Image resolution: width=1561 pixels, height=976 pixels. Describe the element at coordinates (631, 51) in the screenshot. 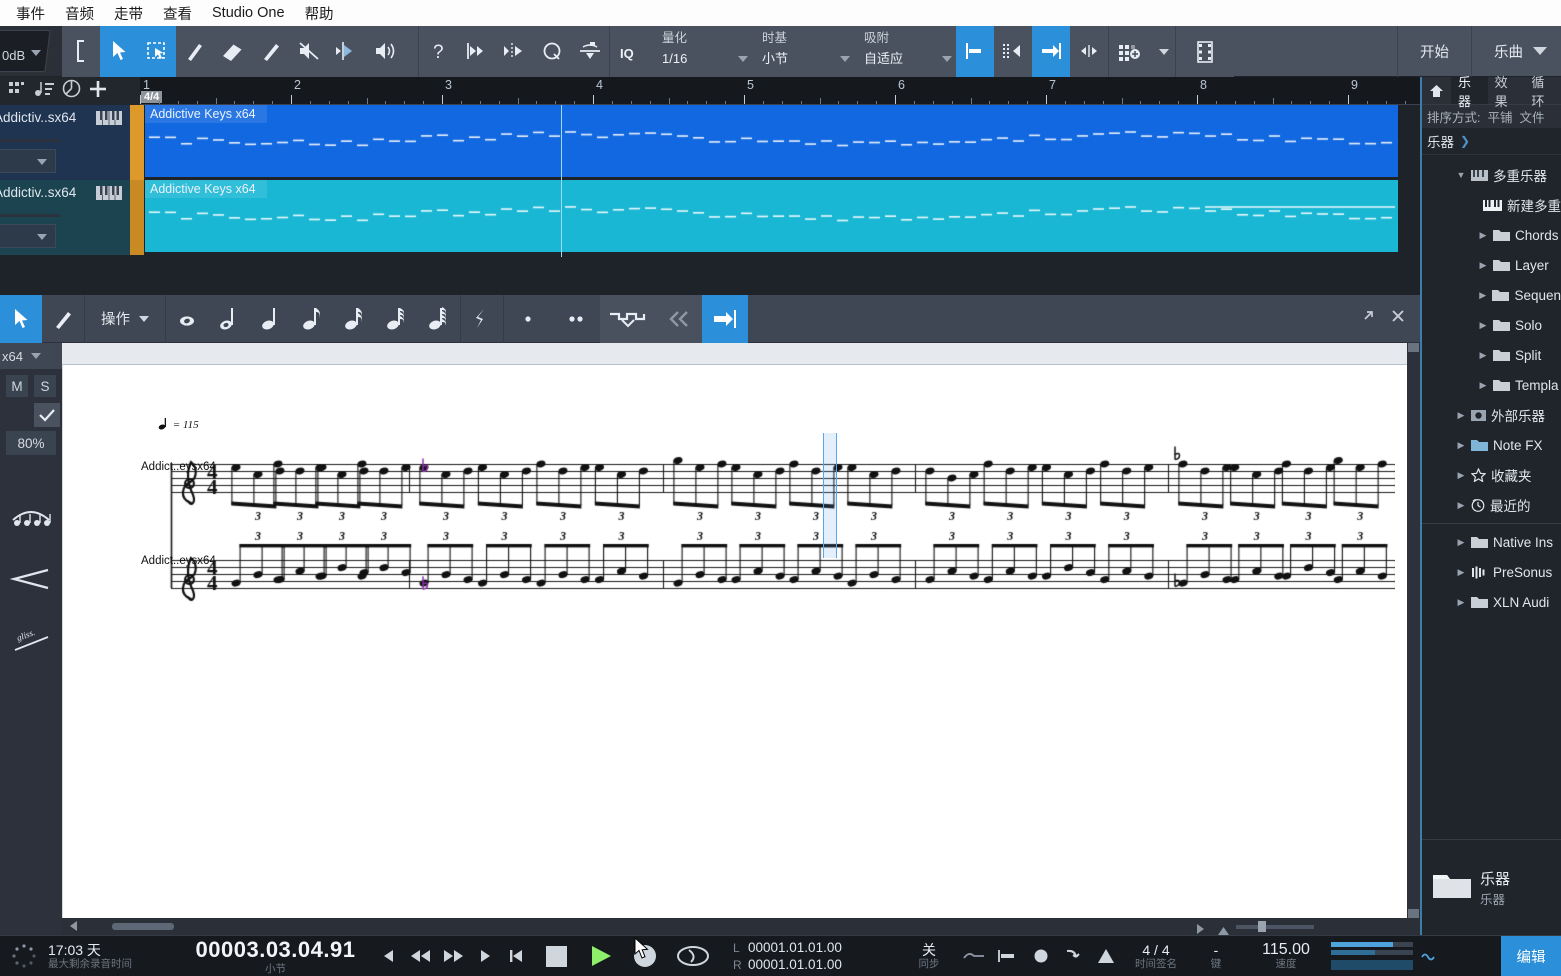

I see `iq-button: IQ` at that location.